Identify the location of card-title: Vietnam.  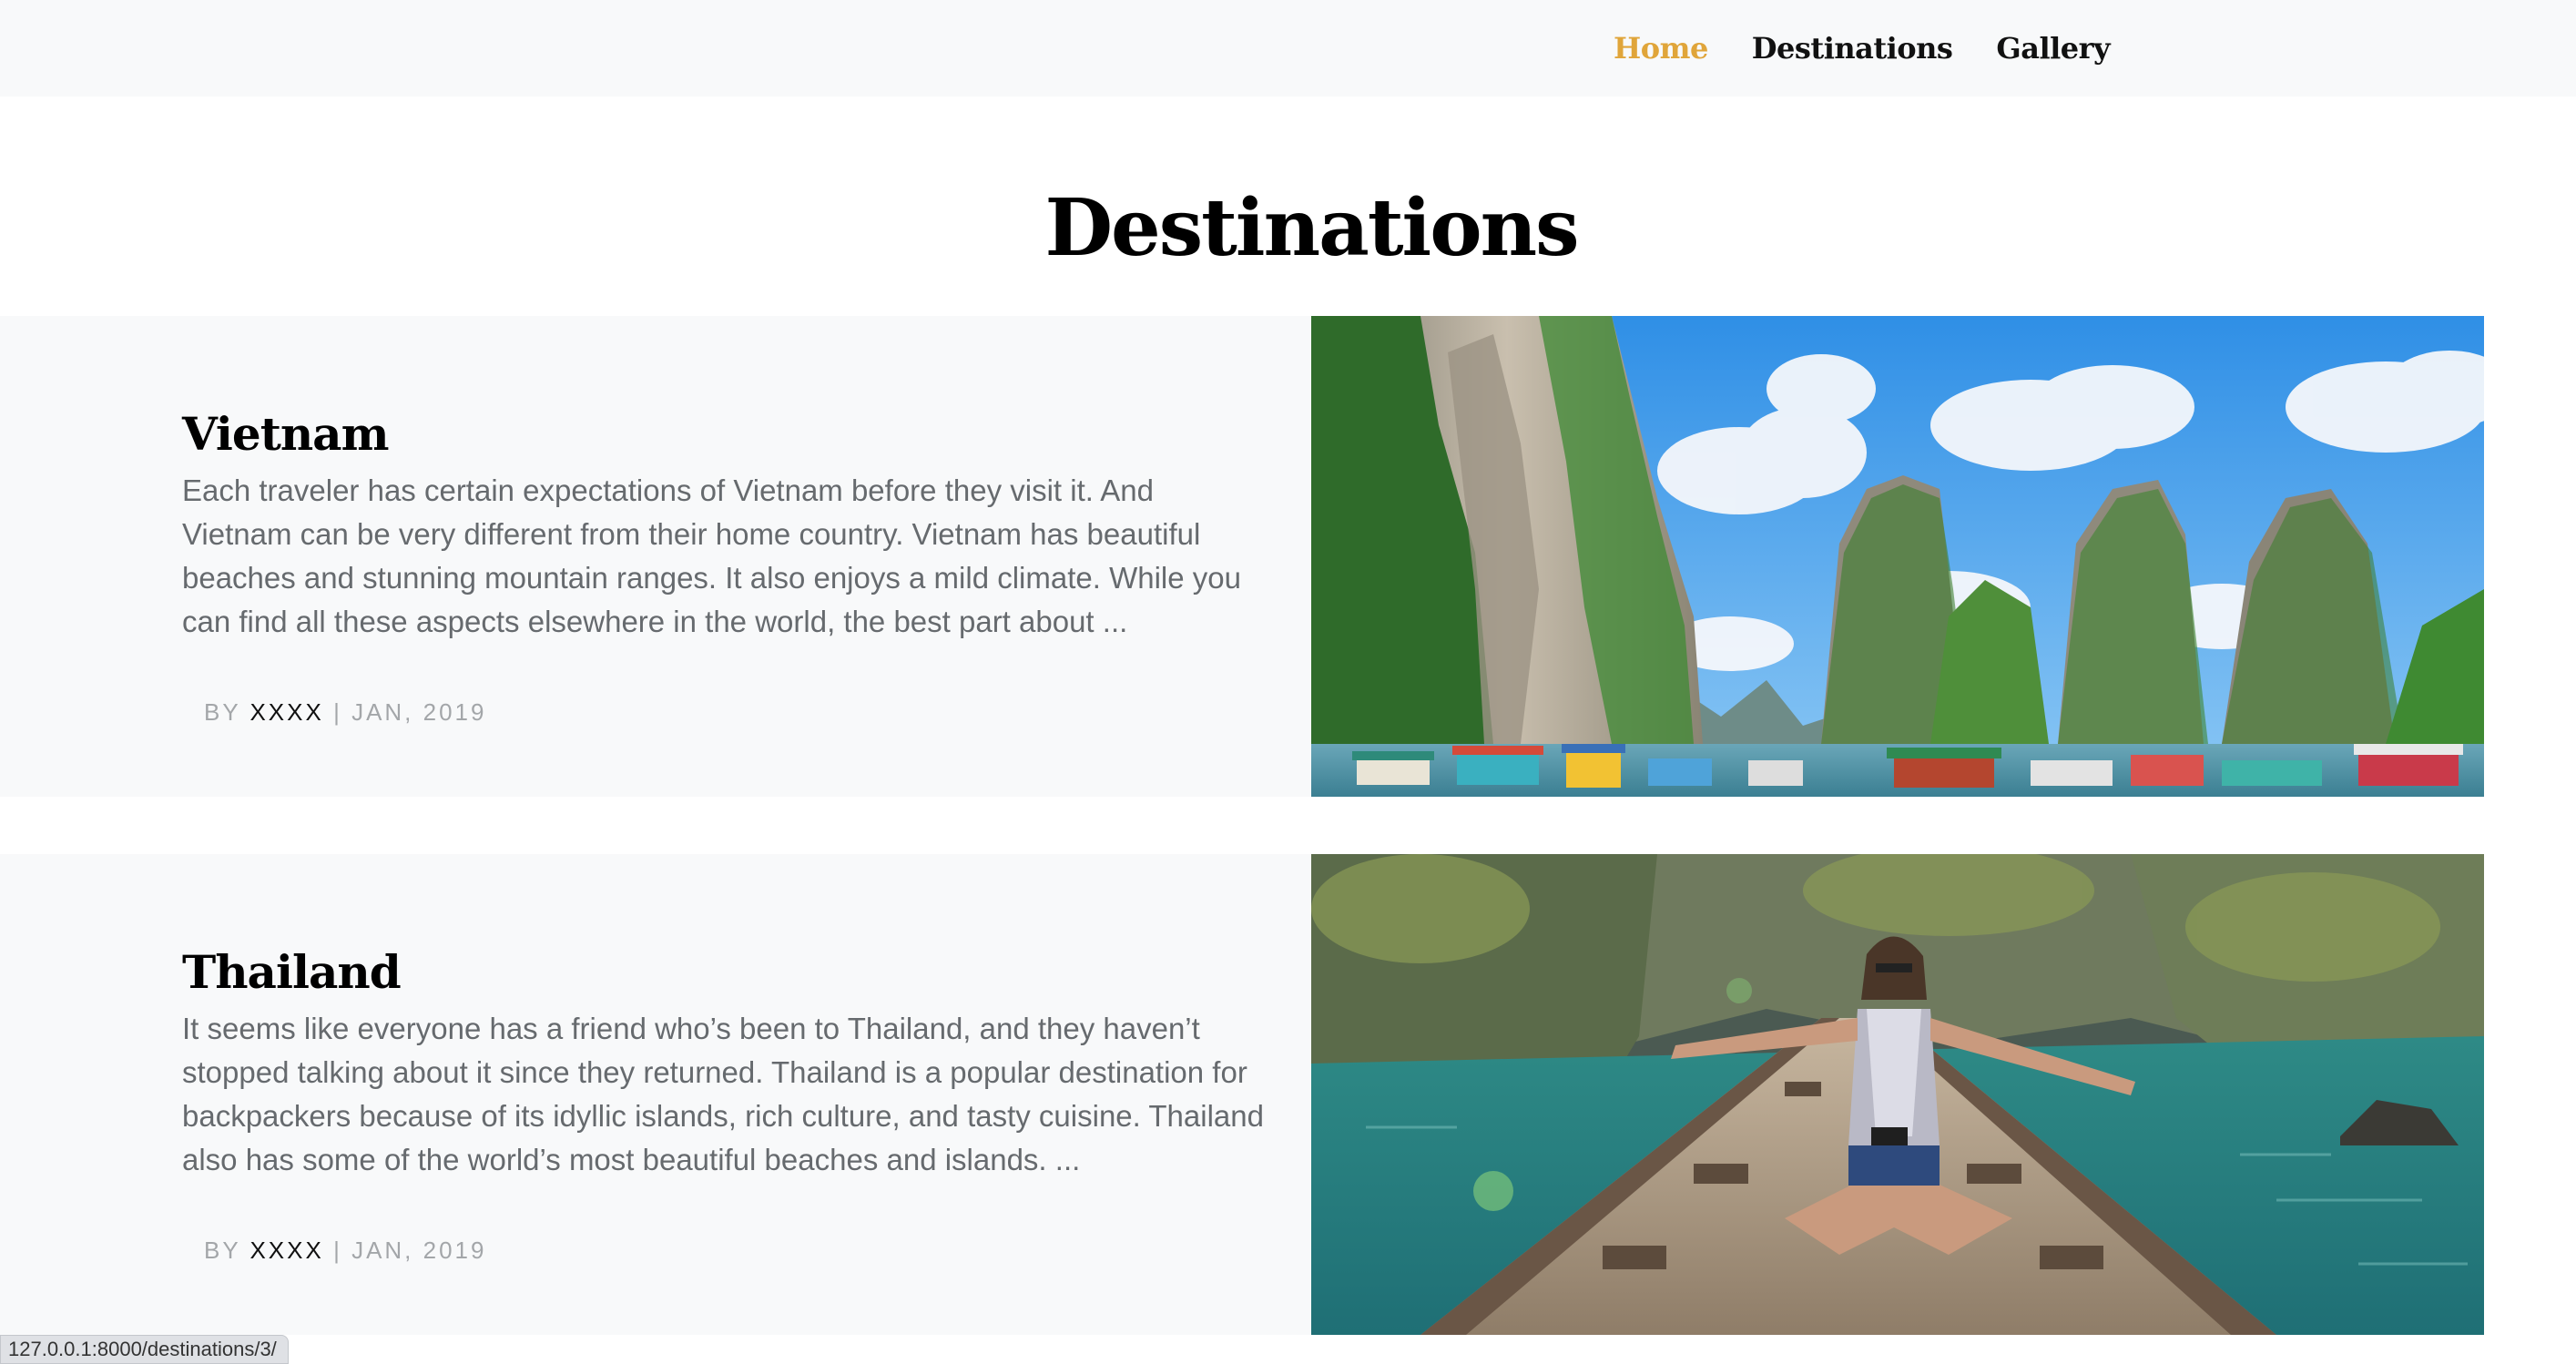
(285, 434).